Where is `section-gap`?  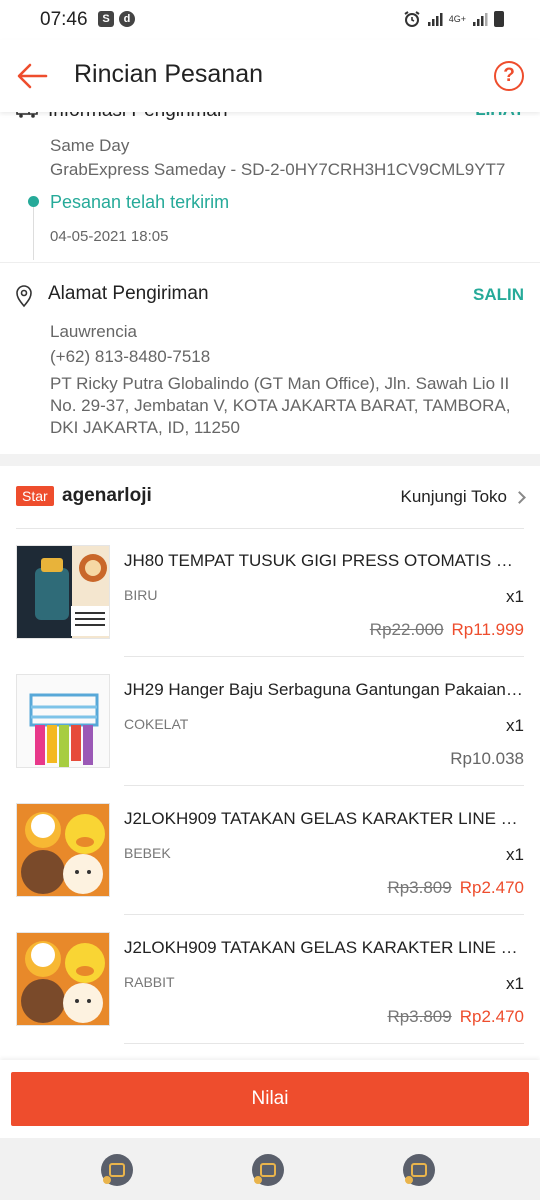 section-gap is located at coordinates (270, 460).